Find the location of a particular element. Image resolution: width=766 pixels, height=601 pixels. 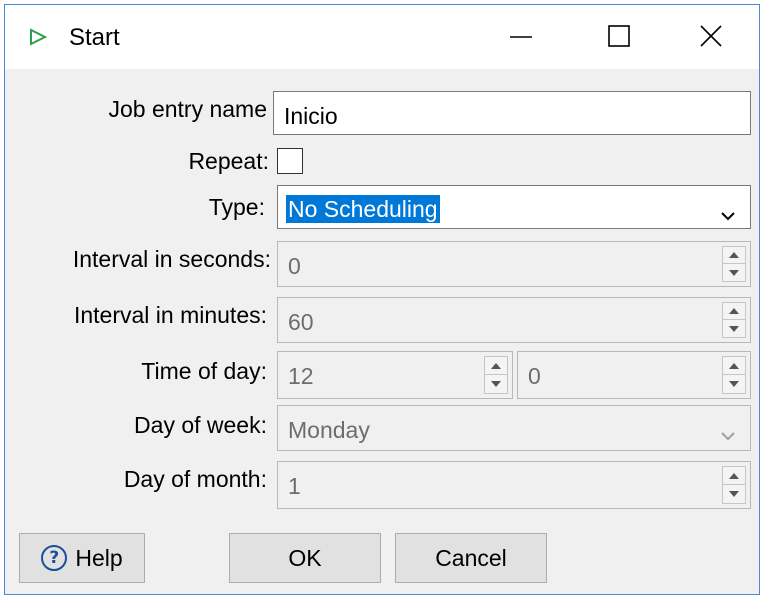

maximize-button is located at coordinates (619, 37).